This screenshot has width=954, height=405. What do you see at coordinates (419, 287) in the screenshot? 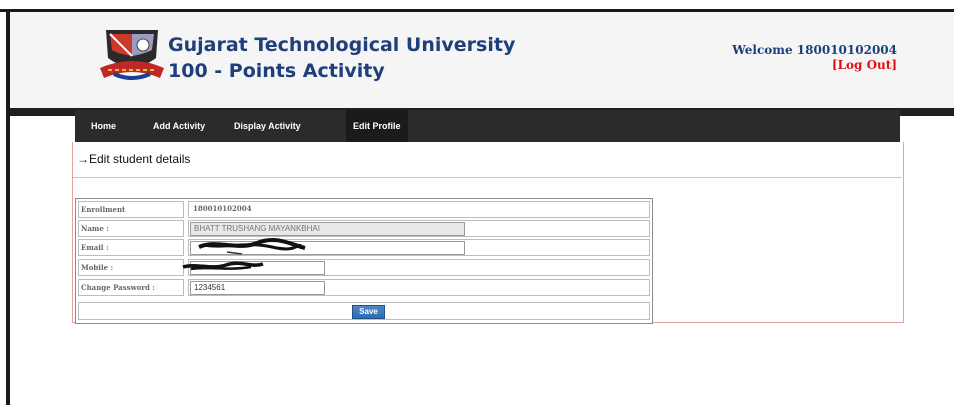
I see `password-cell: 1234561` at bounding box center [419, 287].